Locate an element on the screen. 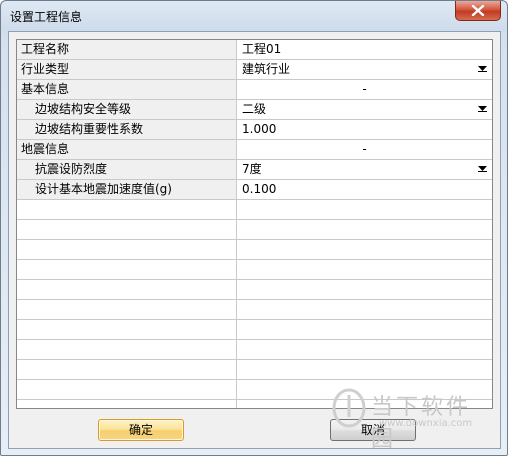 This screenshot has width=510, height=458. grid-row: 边坡结构安全等级 二级 is located at coordinates (254, 110).